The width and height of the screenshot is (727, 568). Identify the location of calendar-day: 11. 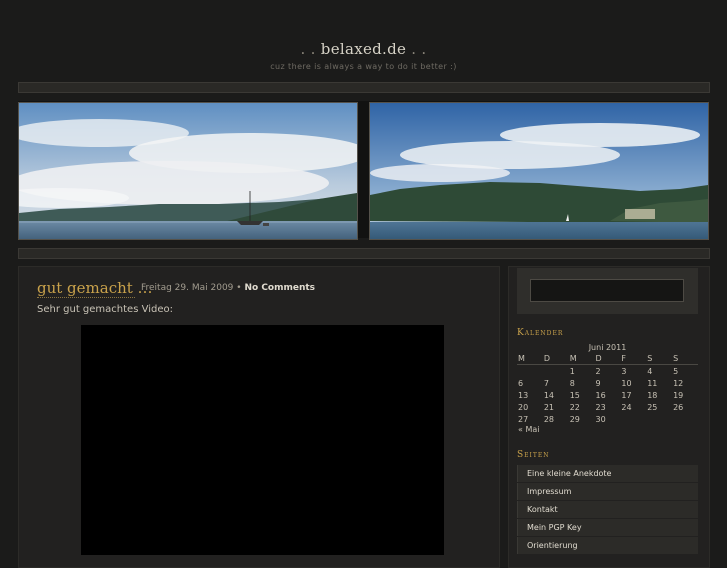
(652, 383).